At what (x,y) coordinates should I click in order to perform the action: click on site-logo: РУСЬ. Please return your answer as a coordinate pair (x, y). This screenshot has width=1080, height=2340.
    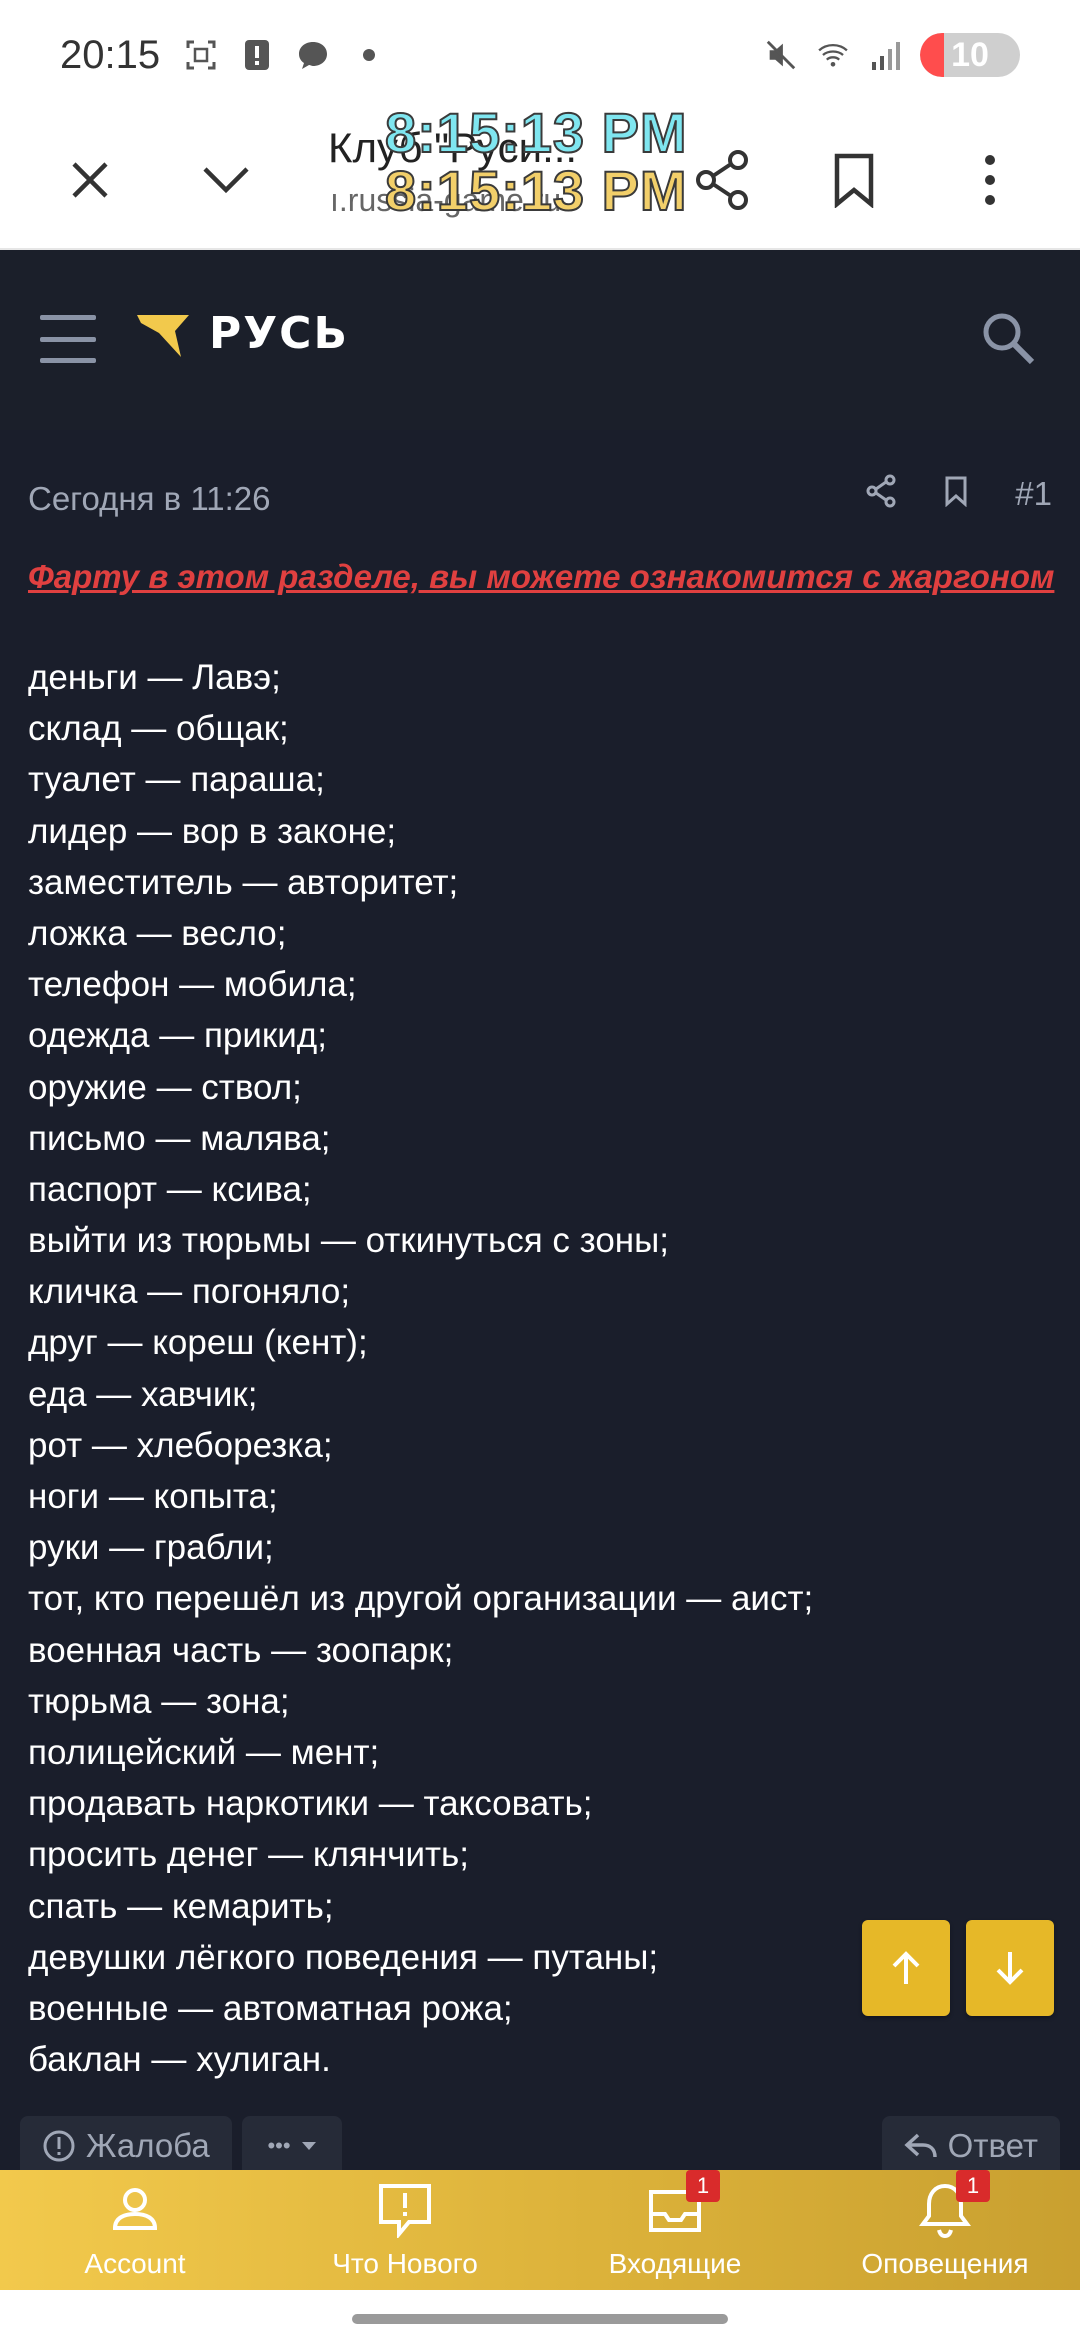
    Looking at the image, I should click on (242, 333).